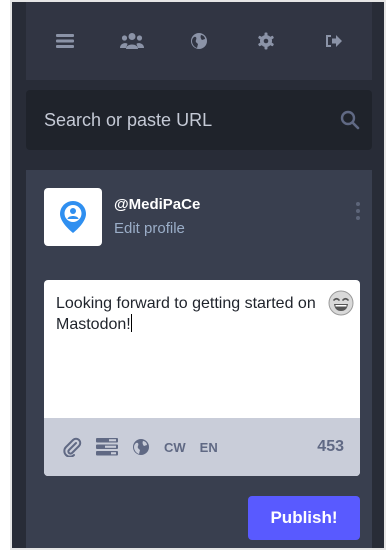  I want to click on avatar, so click(73, 217).